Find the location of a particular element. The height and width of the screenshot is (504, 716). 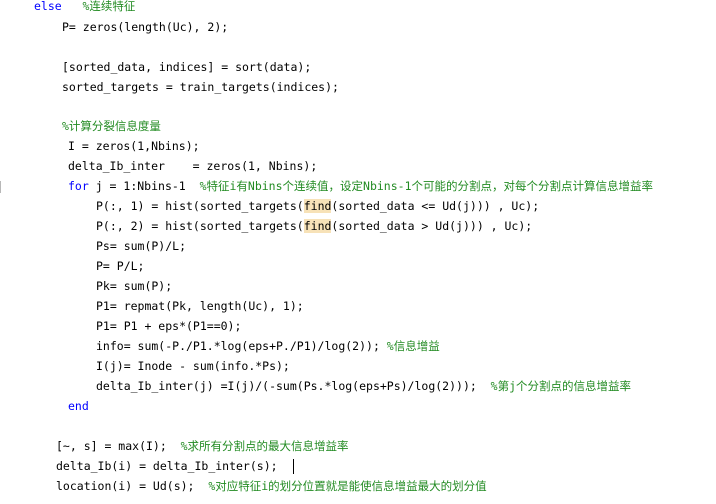

code-token: delta_Ib(i) = delta_Ib_inter(s); is located at coordinates (167, 466).